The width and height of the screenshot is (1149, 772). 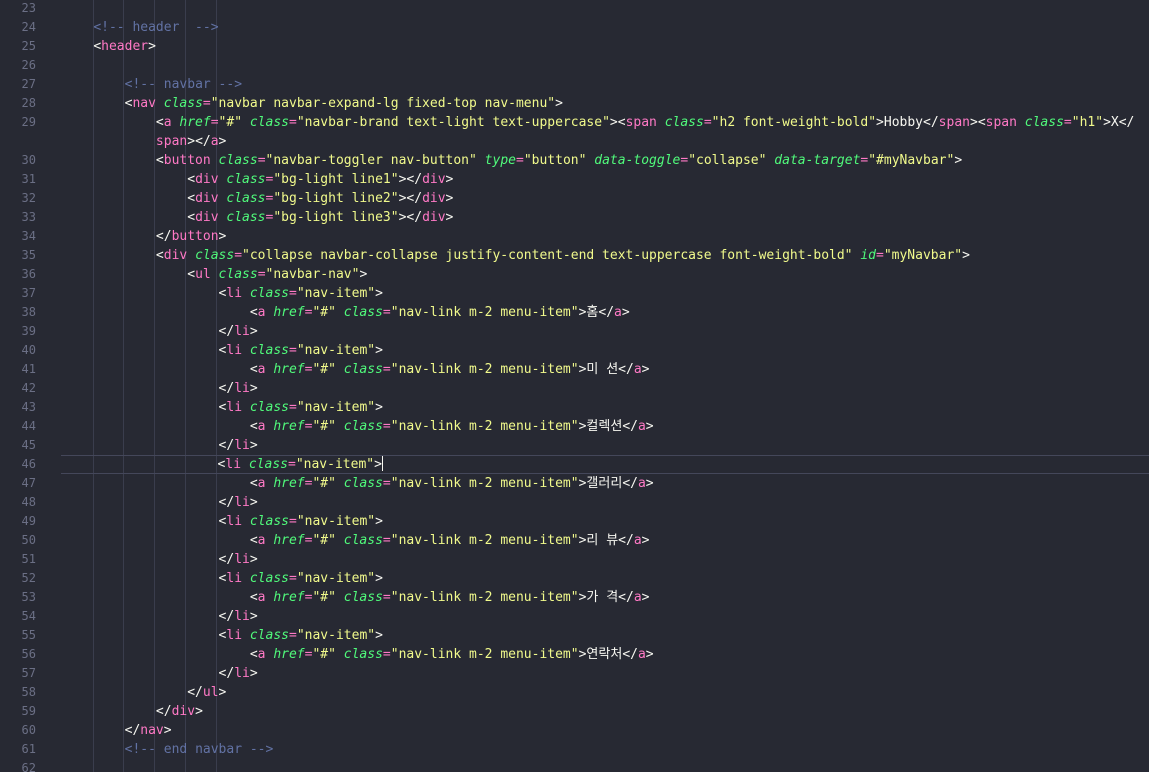 I want to click on code-line: </ul>, so click(x=605, y=692).